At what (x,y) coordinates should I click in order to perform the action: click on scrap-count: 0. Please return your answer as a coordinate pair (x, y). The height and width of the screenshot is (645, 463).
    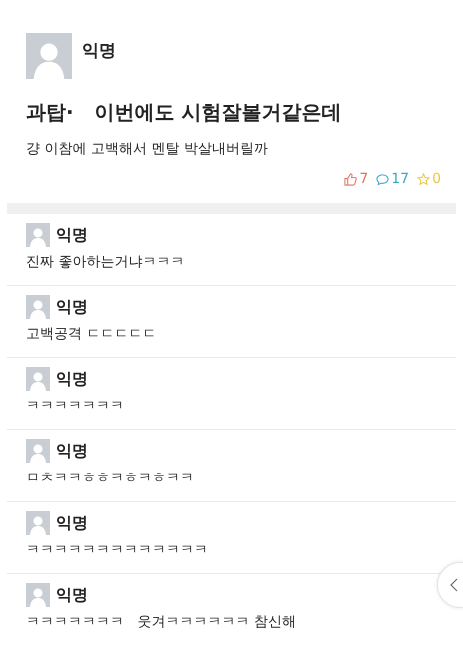
    Looking at the image, I should click on (436, 179).